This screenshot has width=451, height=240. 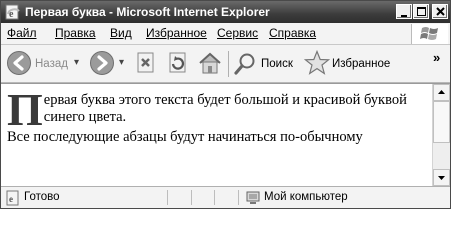 I want to click on minimize-button, so click(x=404, y=11).